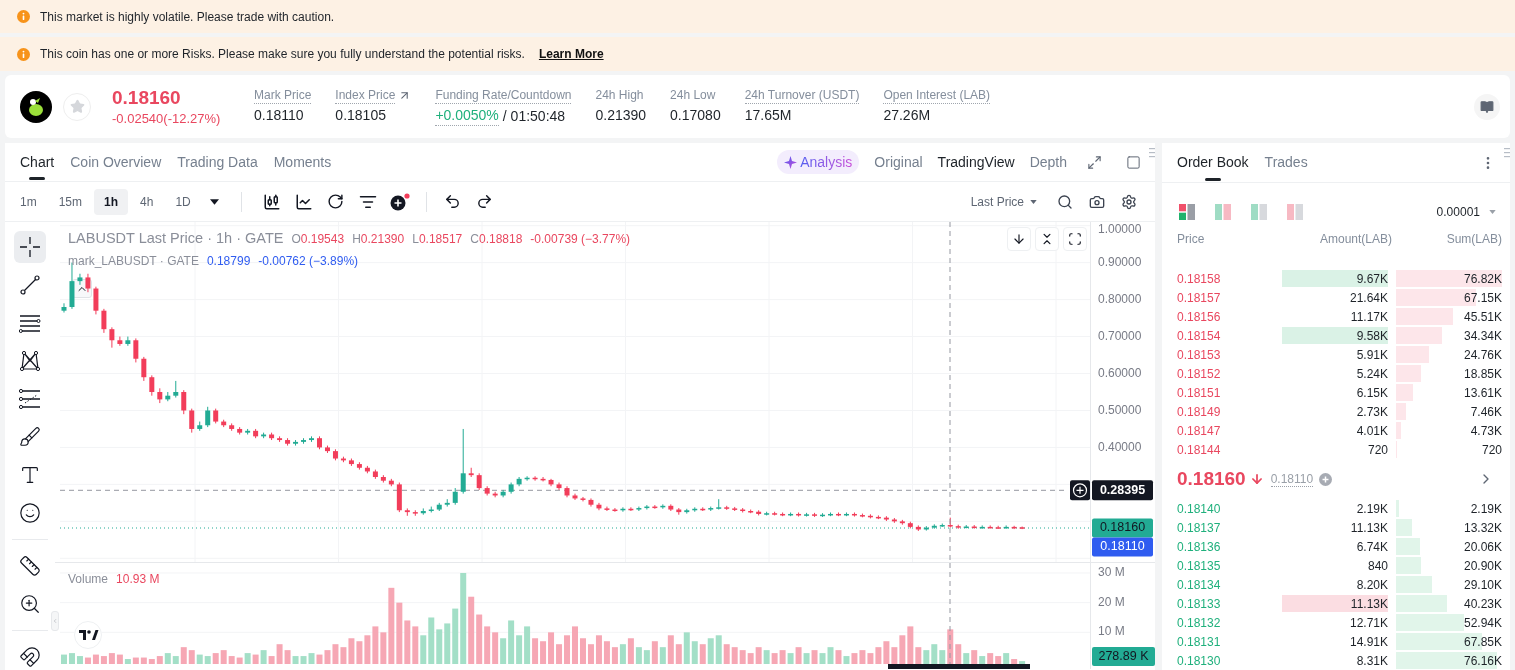  What do you see at coordinates (1449, 354) in the screenshot?
I see `ask-sum: 24.76K` at bounding box center [1449, 354].